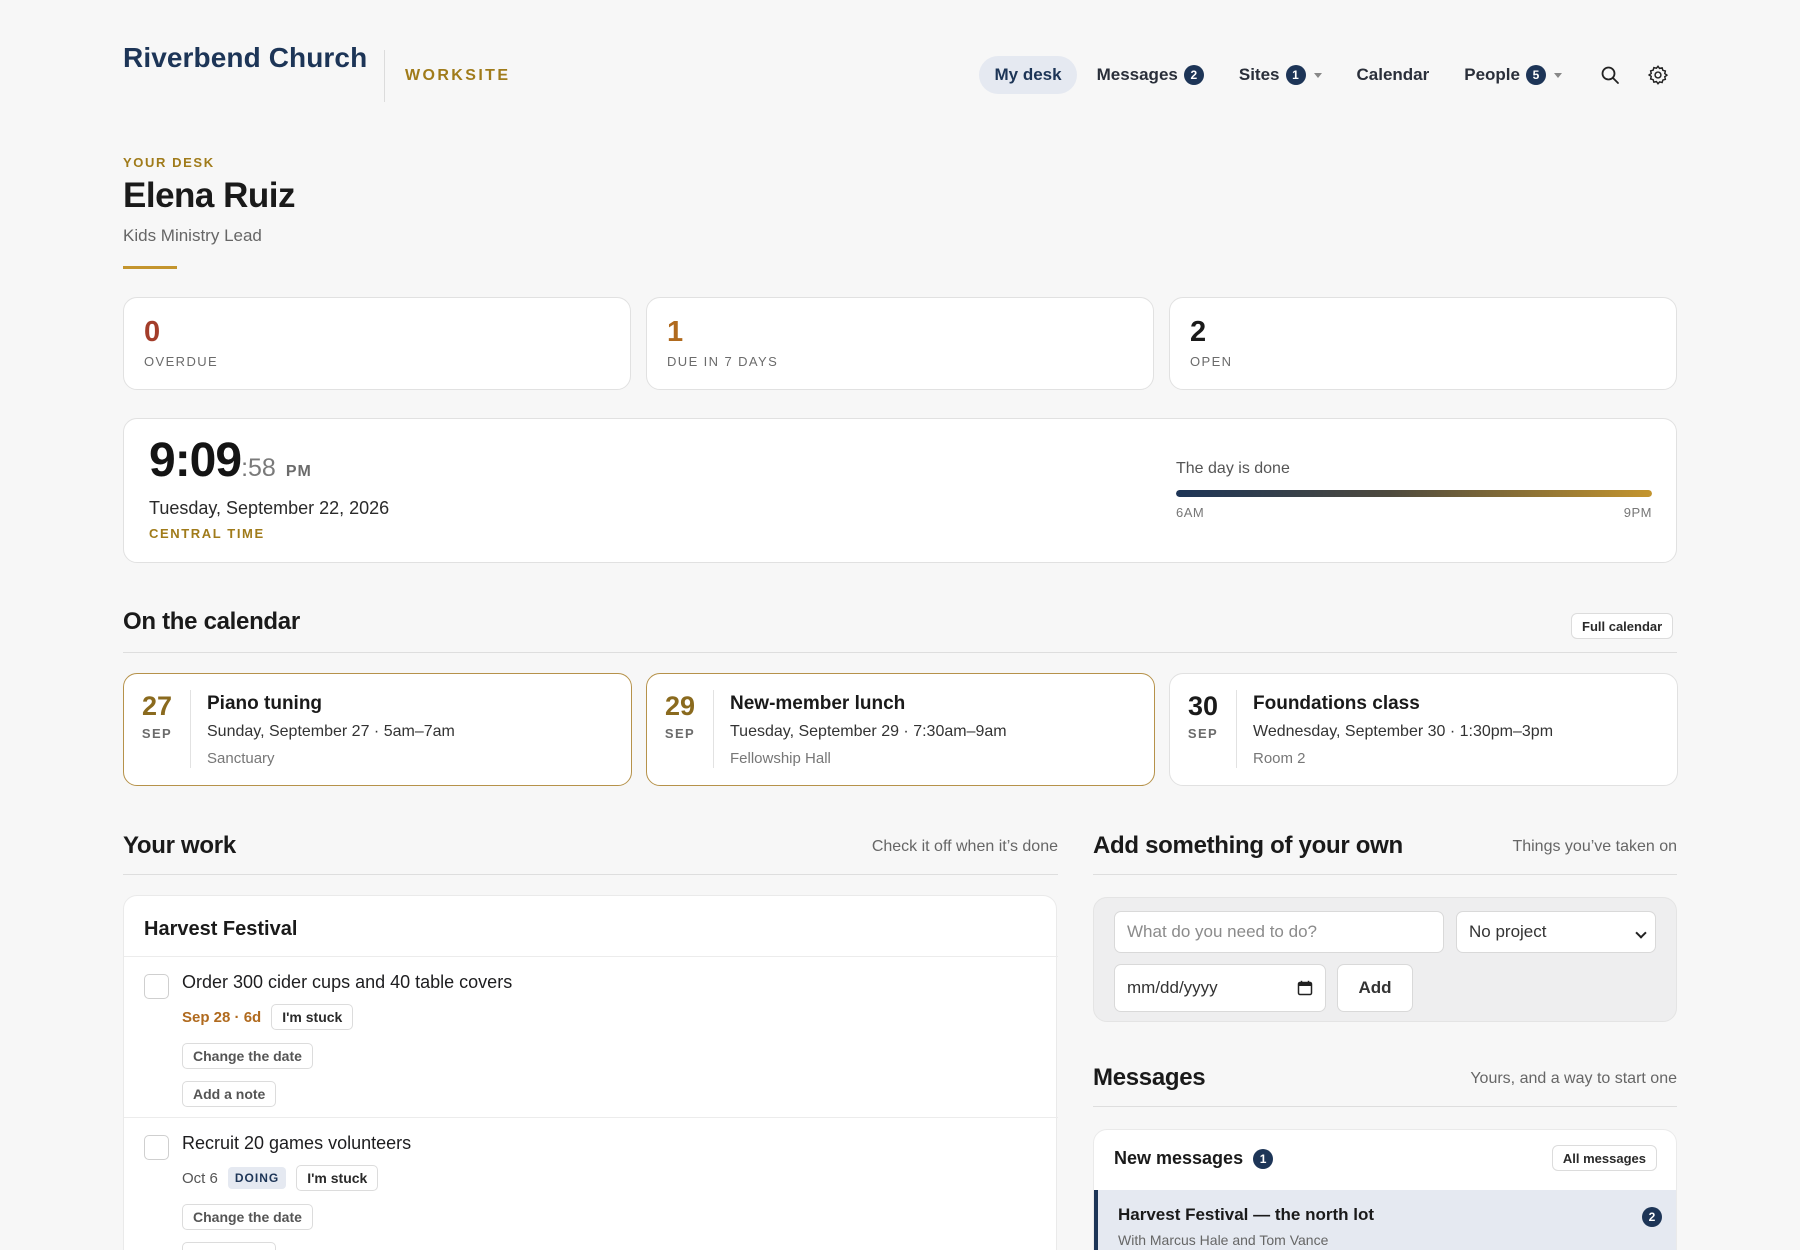 This screenshot has height=1250, width=1800. I want to click on clock-seconds: :58, so click(258, 468).